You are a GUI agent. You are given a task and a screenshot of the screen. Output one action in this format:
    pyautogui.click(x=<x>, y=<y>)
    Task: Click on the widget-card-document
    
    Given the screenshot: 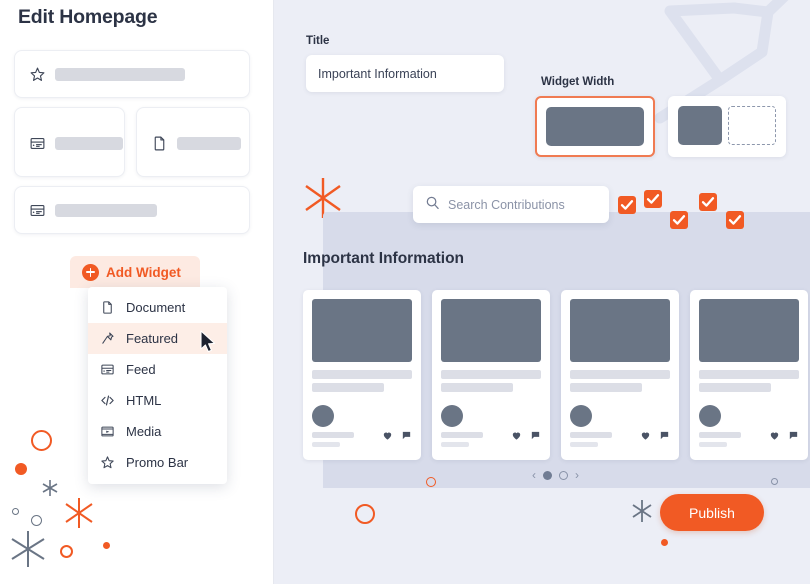 What is the action you would take?
    pyautogui.click(x=193, y=142)
    